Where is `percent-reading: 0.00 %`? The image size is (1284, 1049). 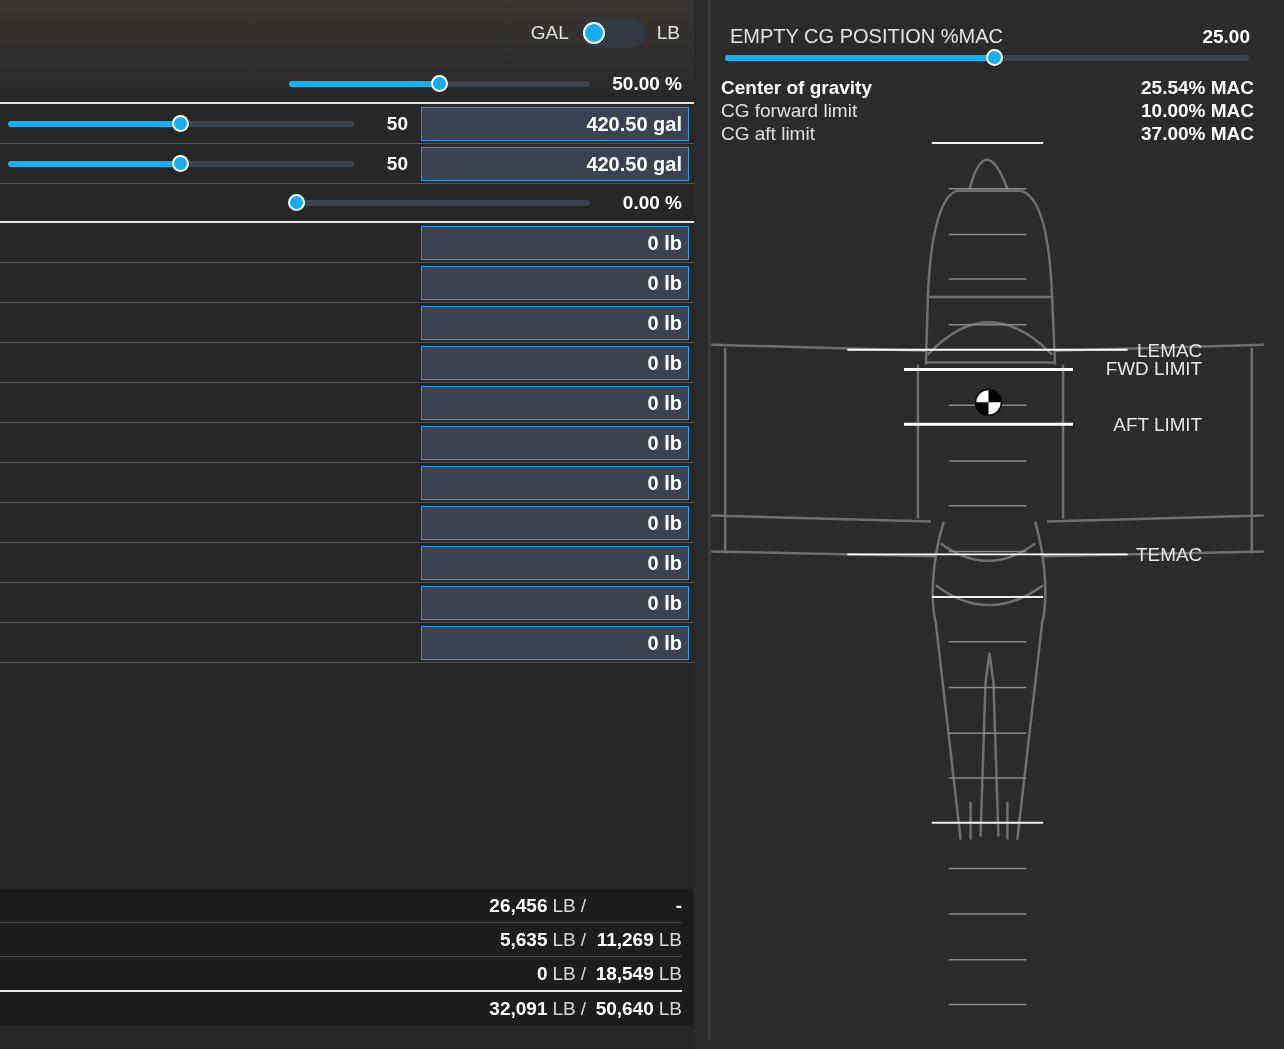 percent-reading: 0.00 % is located at coordinates (651, 202).